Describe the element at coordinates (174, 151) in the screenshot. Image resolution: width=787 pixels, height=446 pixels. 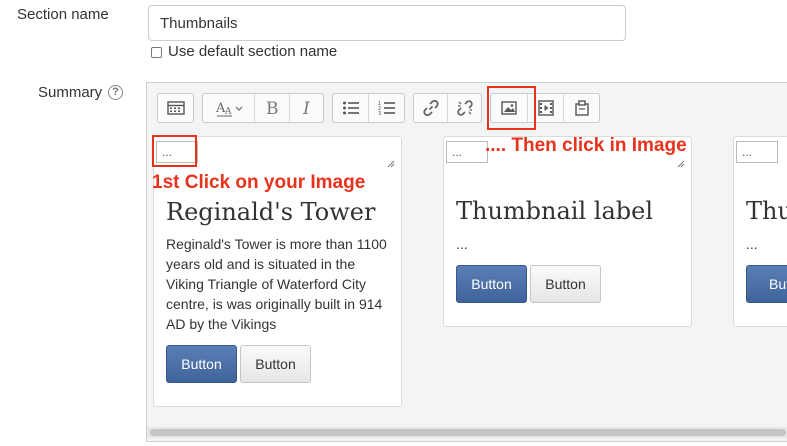
I see `annotation-box-image` at that location.